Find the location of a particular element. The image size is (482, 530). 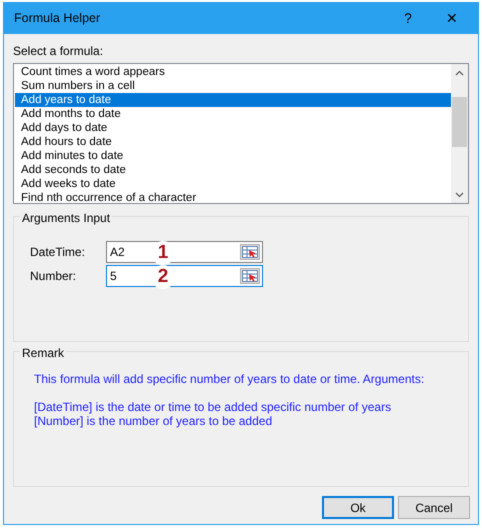

field-label: Number: is located at coordinates (53, 276).